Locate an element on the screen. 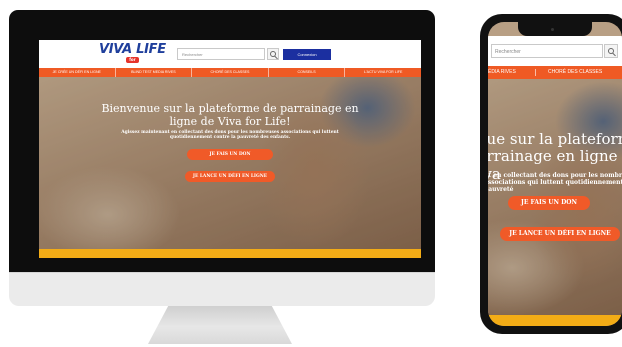  mobile-nav: ÉDIA RIVES CHORÉ DES CLASSES is located at coordinates (555, 72).